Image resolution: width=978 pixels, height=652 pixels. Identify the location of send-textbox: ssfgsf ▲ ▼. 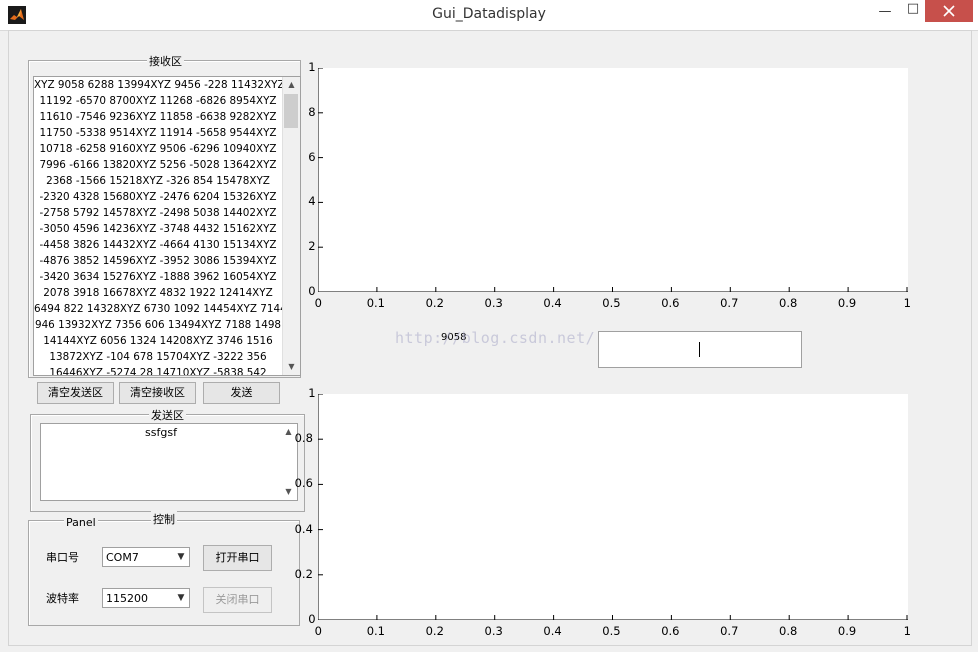
(169, 462).